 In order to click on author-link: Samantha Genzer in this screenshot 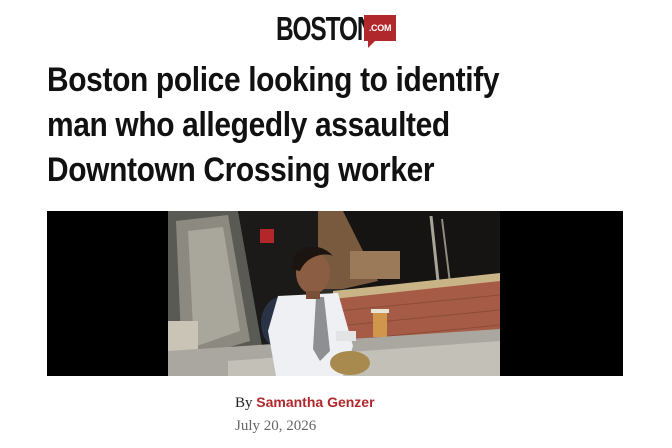, I will do `click(315, 402)`.